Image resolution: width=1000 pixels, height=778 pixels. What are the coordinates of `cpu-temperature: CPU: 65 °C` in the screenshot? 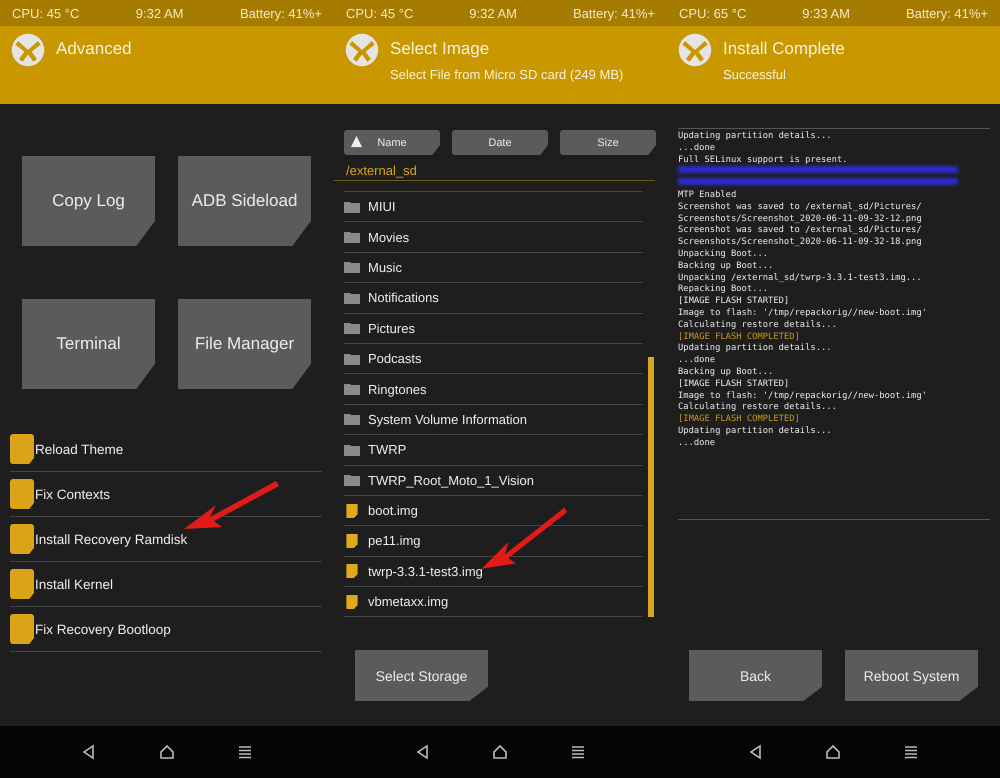 It's located at (712, 13).